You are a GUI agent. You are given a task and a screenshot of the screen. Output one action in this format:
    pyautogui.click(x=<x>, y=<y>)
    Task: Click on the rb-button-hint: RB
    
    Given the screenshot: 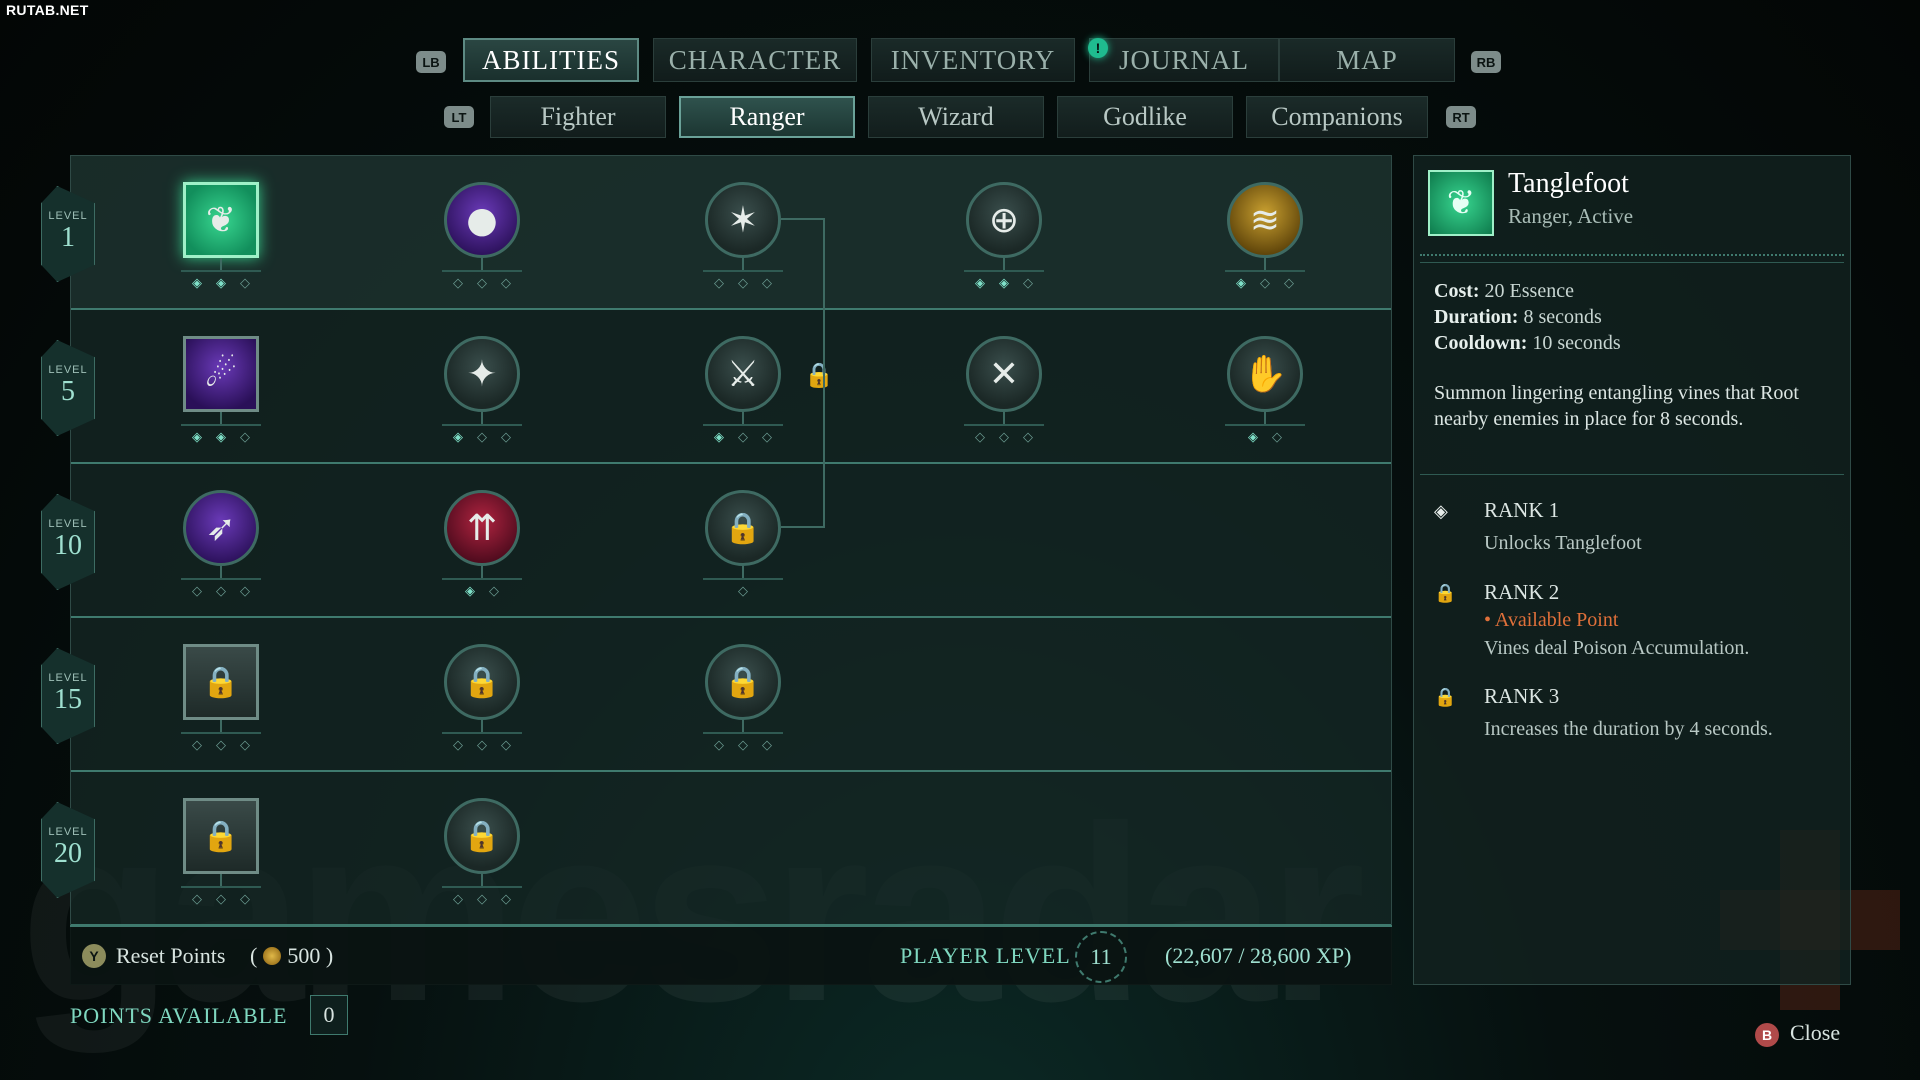 What is the action you would take?
    pyautogui.click(x=1486, y=62)
    